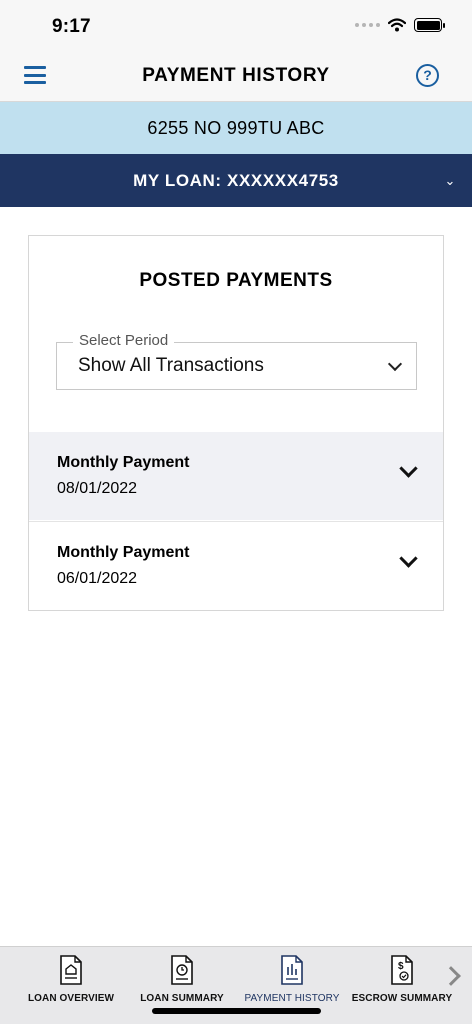  I want to click on chevron-down-icon: ⌄, so click(450, 180).